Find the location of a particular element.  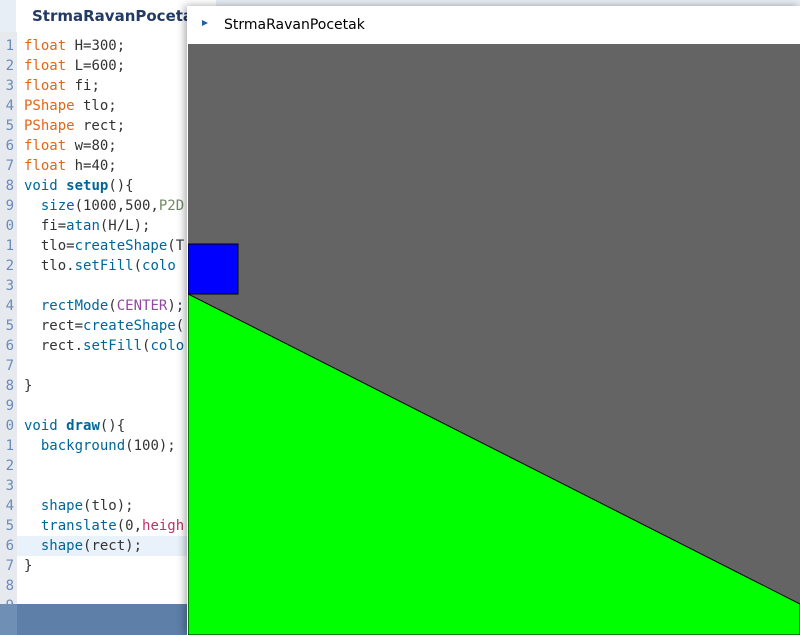

code-token: size is located at coordinates (57, 206).